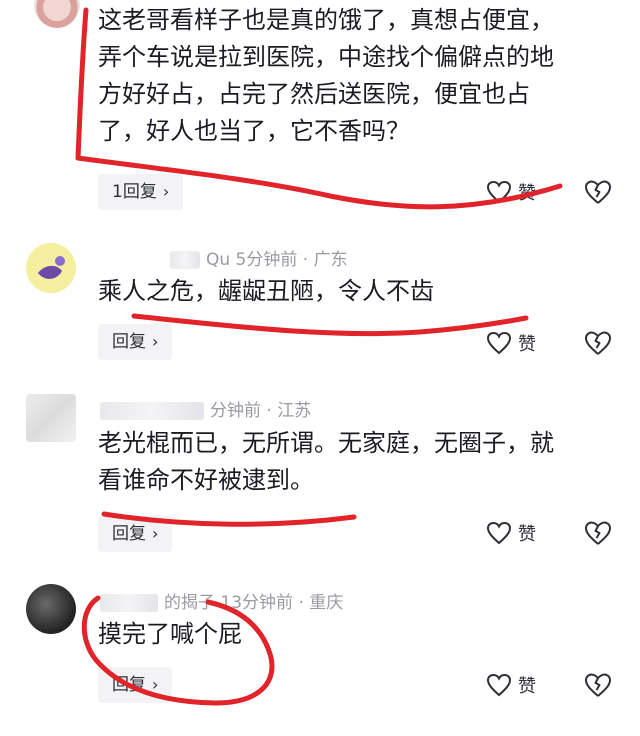 Image resolution: width=640 pixels, height=736 pixels. Describe the element at coordinates (170, 634) in the screenshot. I see `comment-text-line: 摸完了喊个屁` at that location.